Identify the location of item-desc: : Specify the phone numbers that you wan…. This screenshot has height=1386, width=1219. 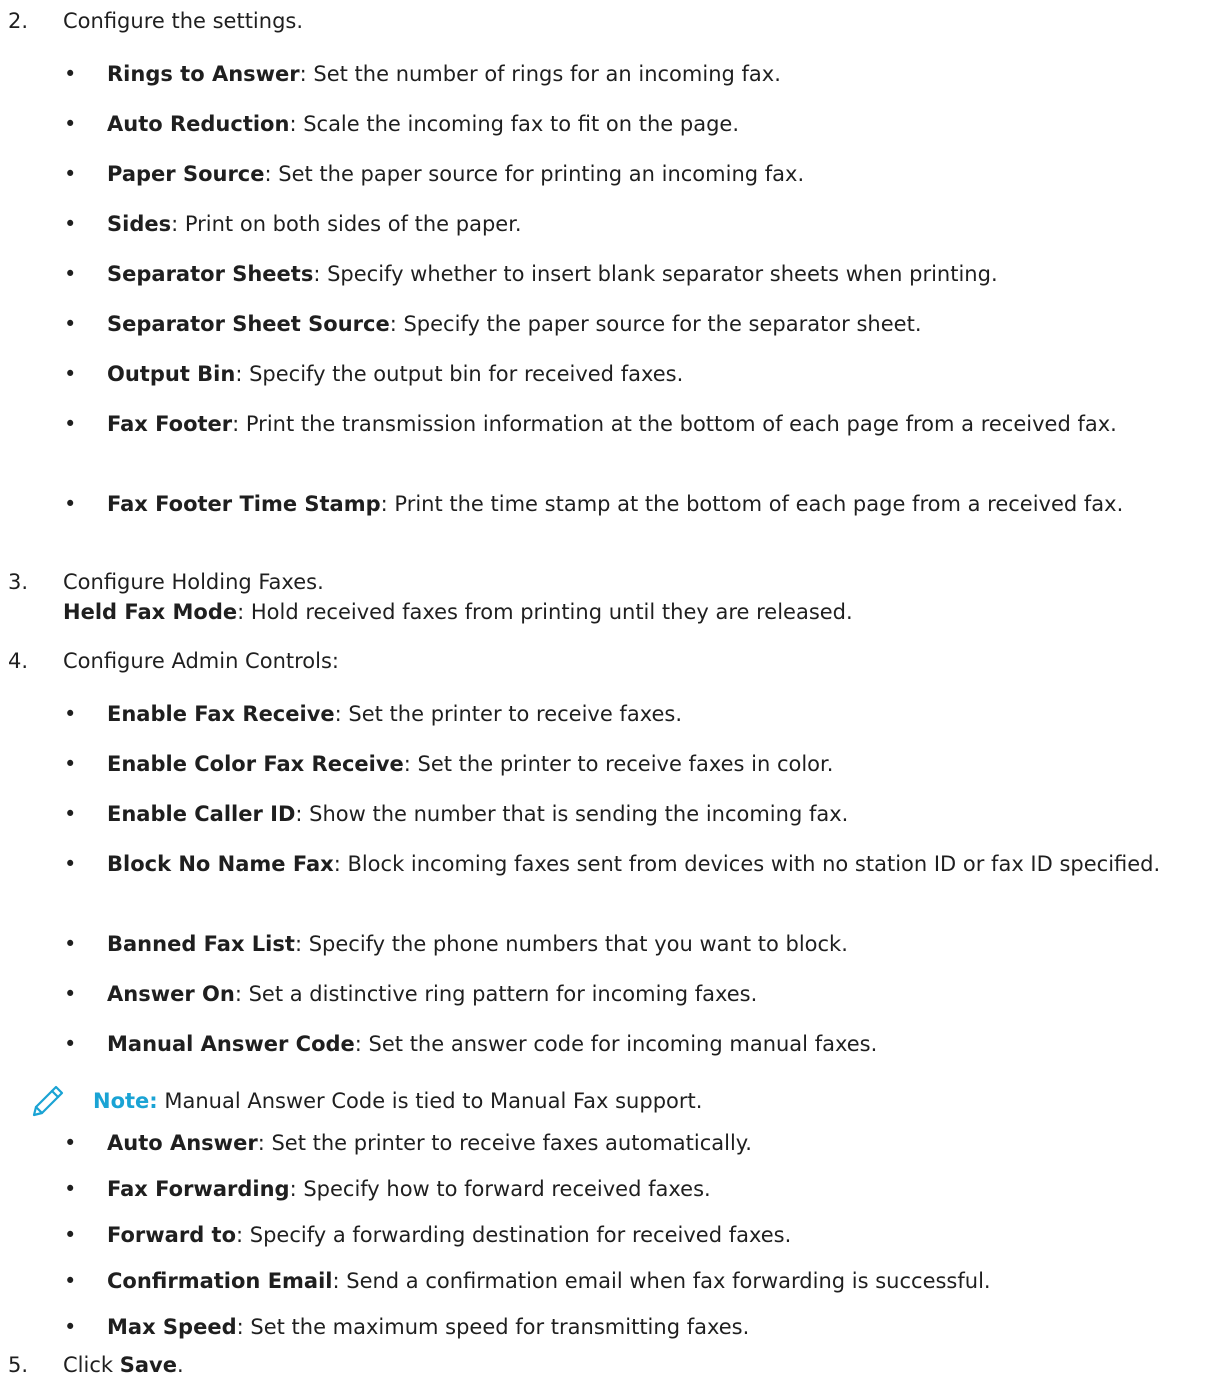
(571, 944).